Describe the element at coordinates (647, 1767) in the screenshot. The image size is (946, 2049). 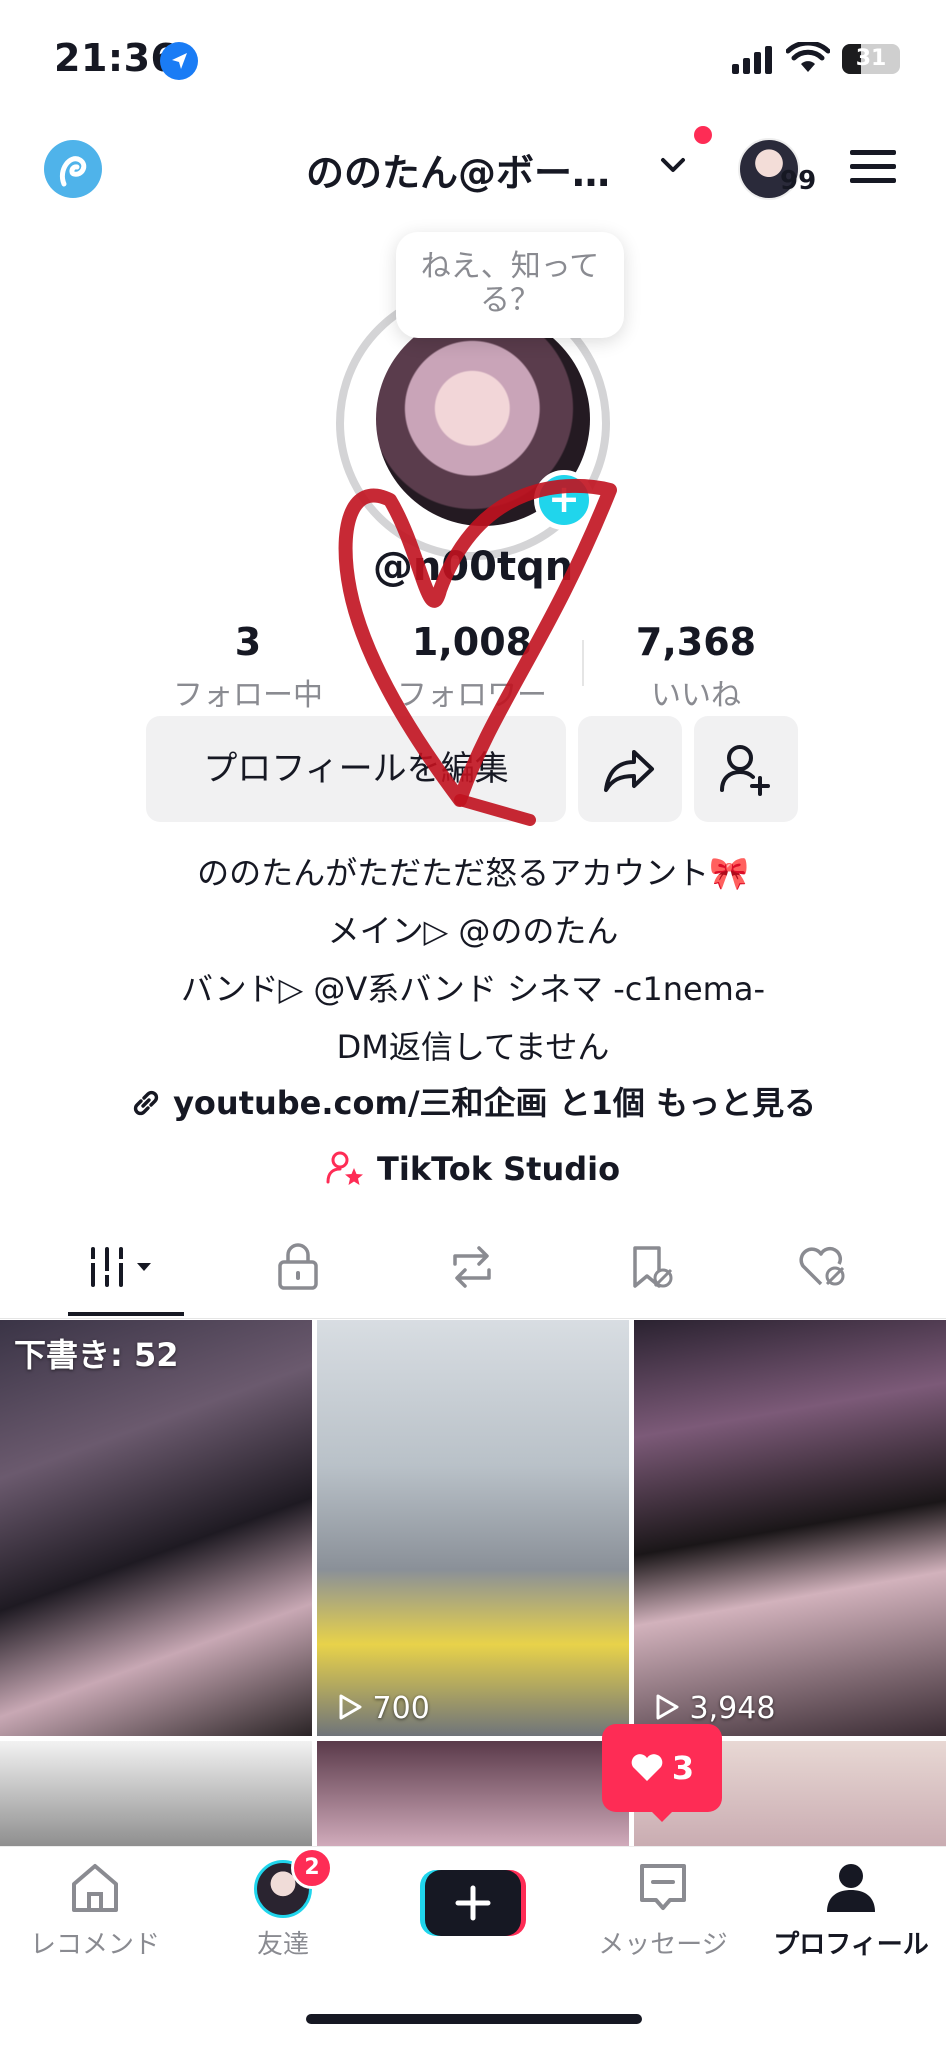
I see `heart-icon` at that location.